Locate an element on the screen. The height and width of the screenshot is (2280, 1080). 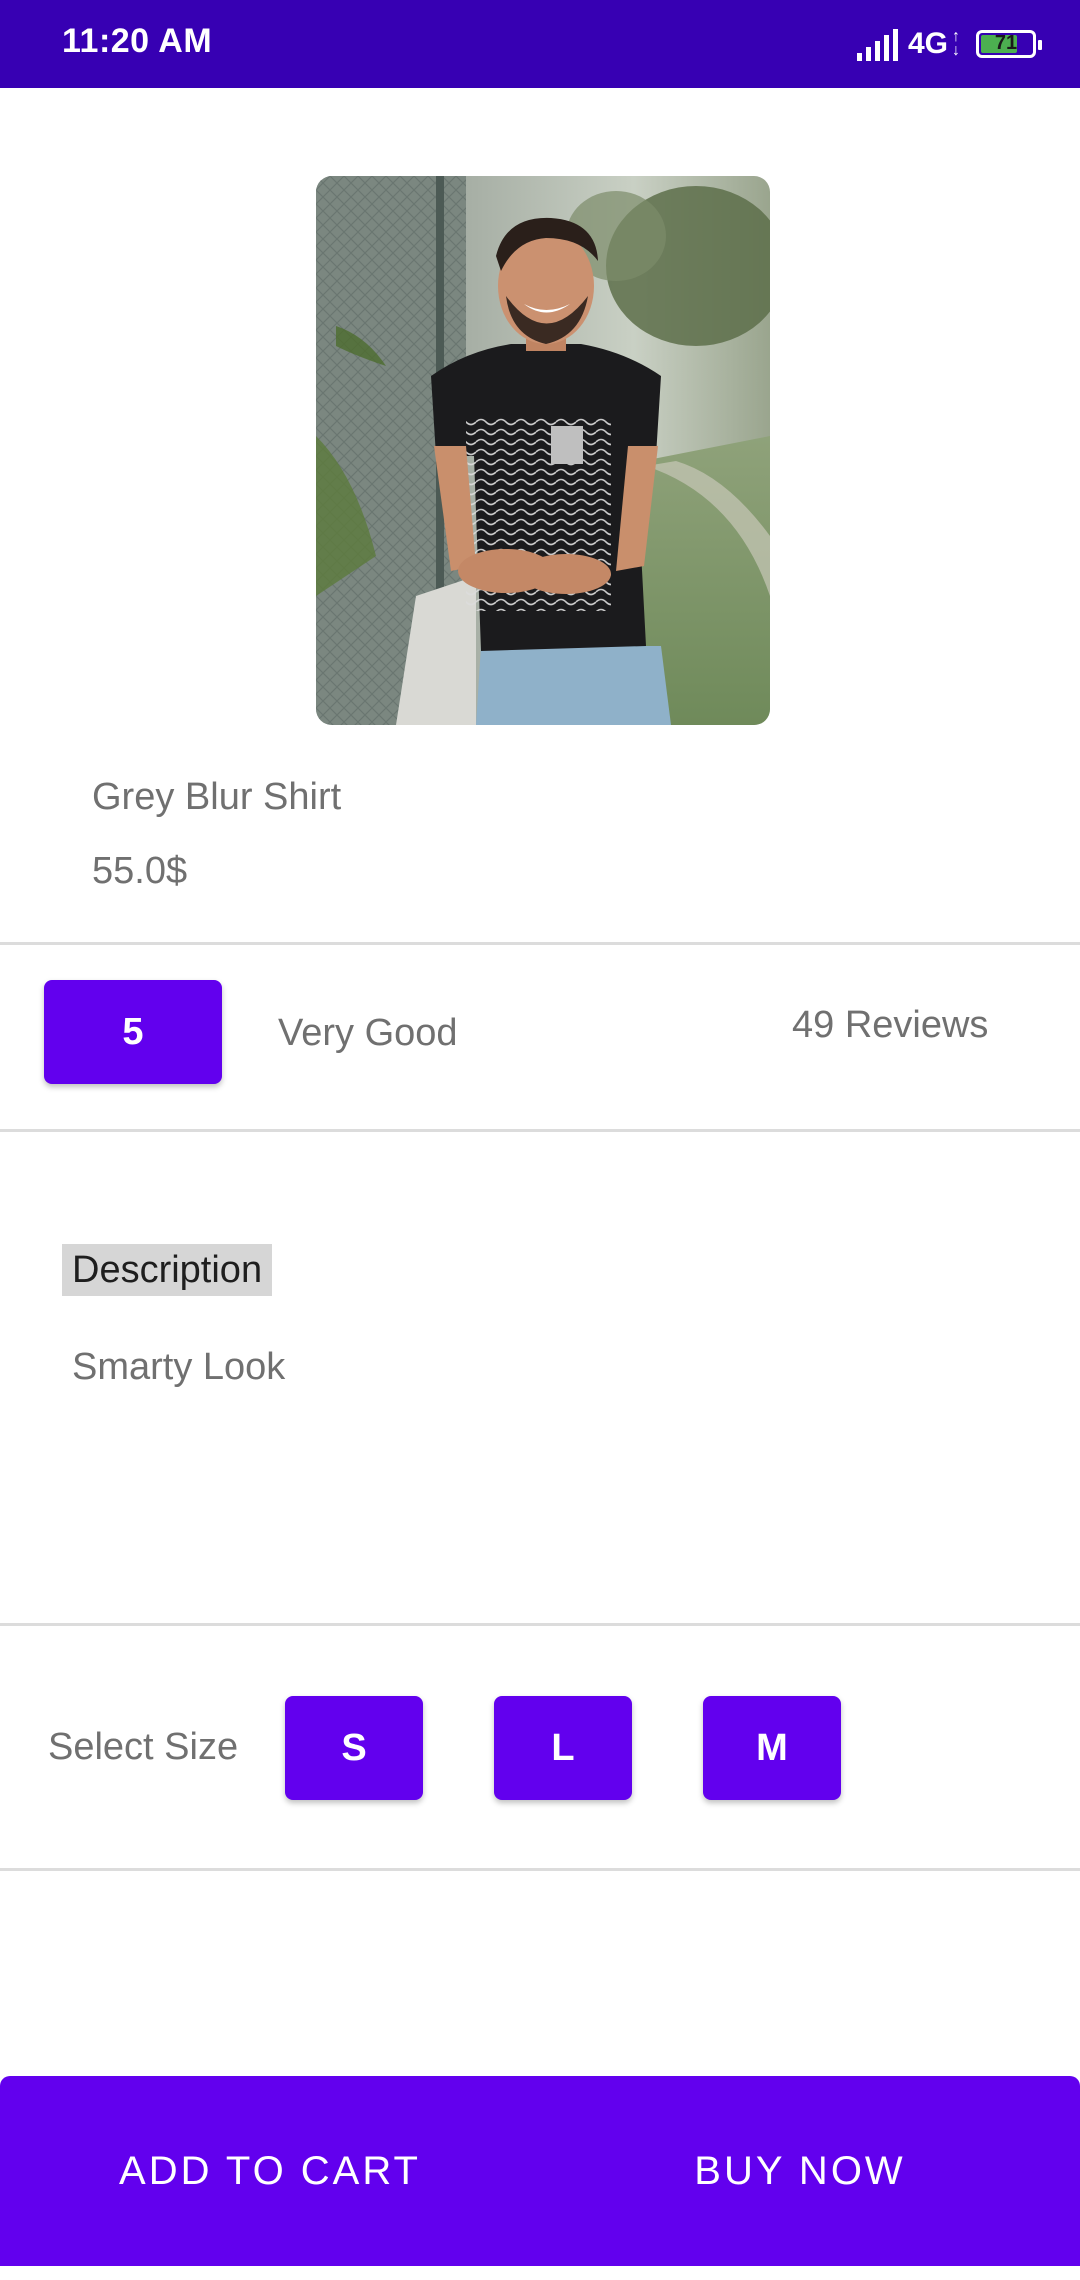
rating-badge: 5 is located at coordinates (133, 1032).